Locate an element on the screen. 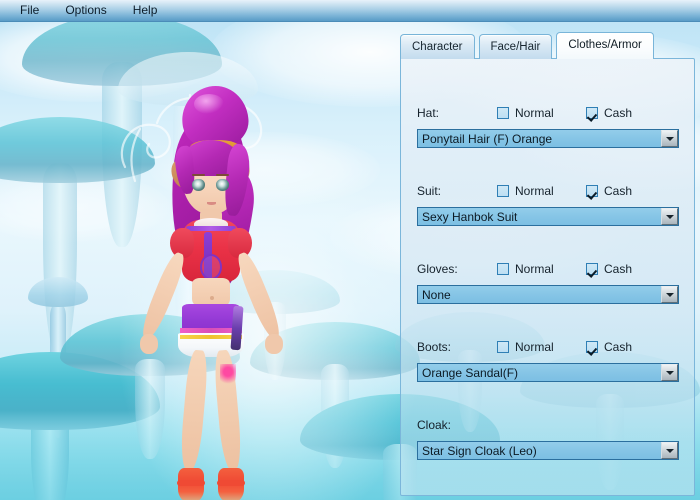 The height and width of the screenshot is (500, 700). hair-bangs is located at coordinates (211, 158).